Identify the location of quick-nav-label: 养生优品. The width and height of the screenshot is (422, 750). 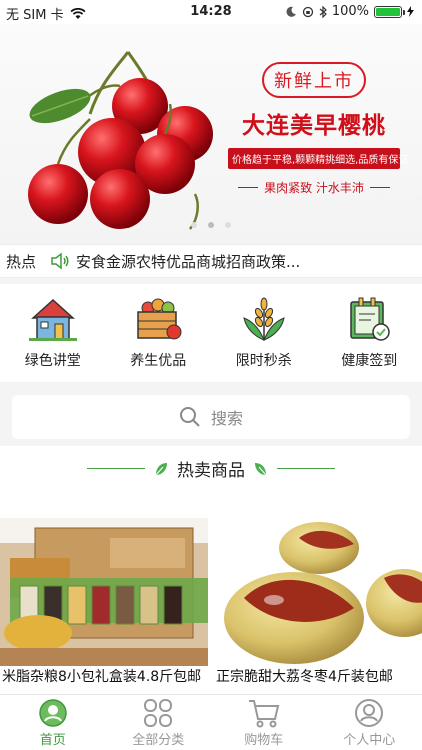
(158, 361).